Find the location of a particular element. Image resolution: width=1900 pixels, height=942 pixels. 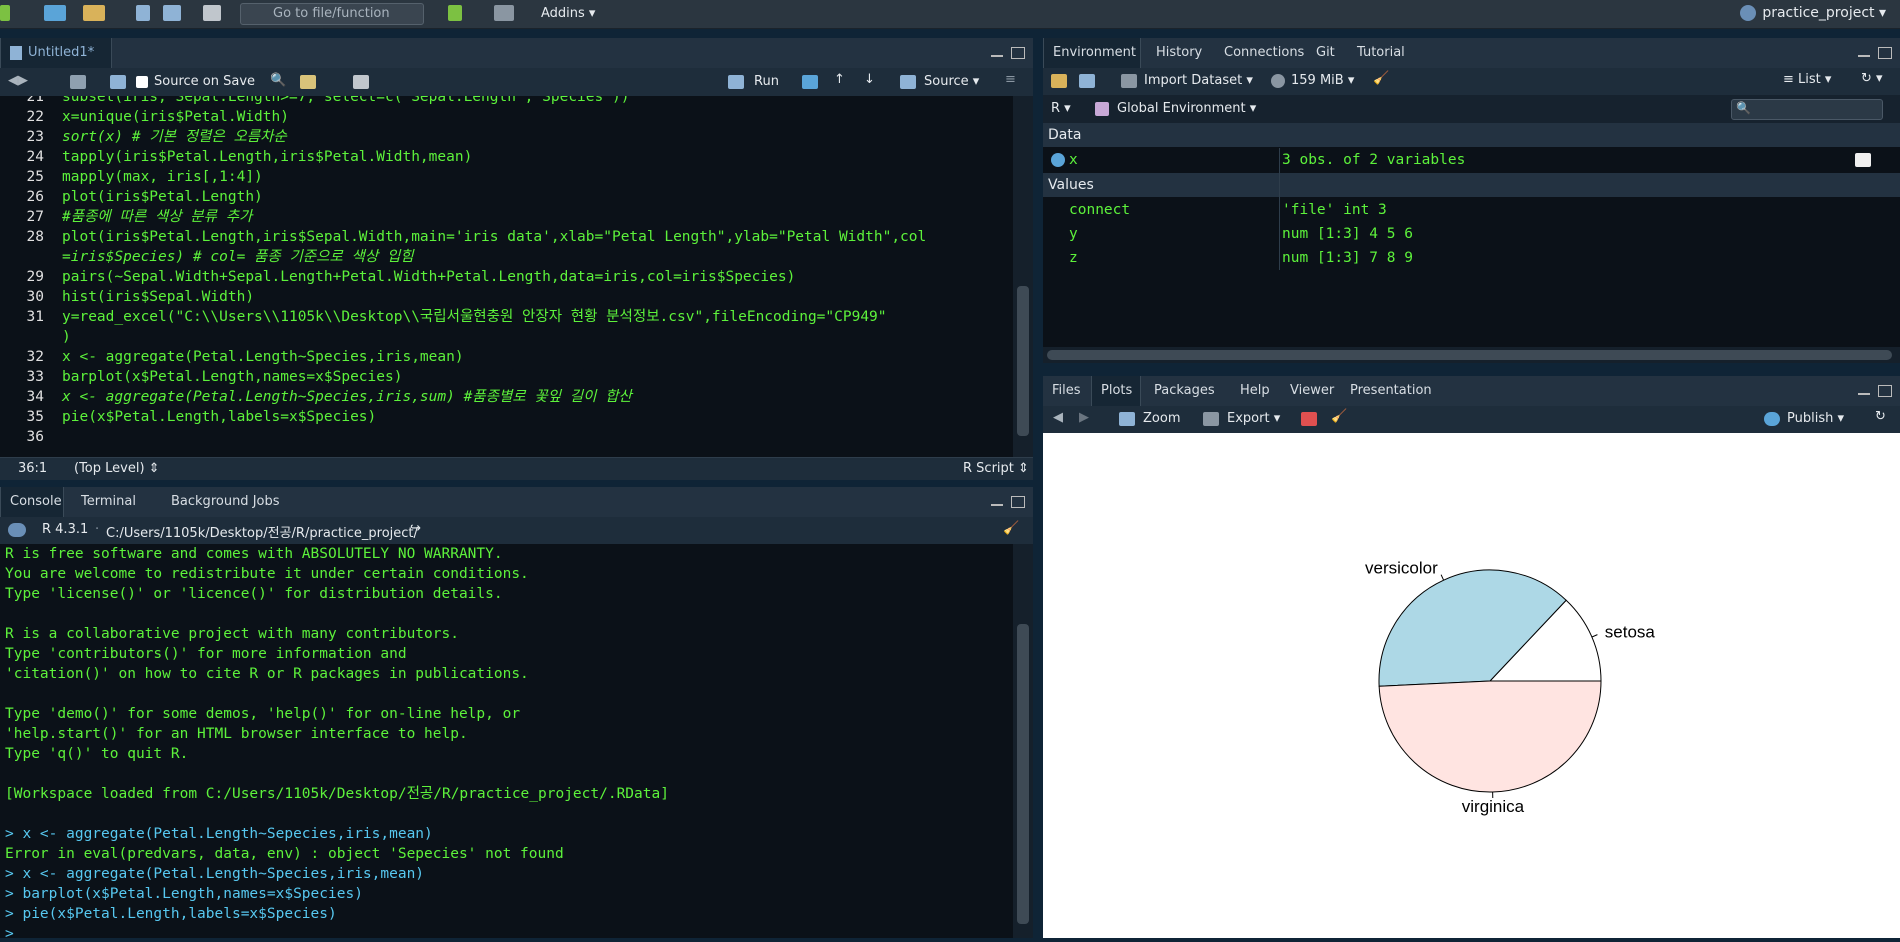

language-selector: R ▾ is located at coordinates (1061, 108).